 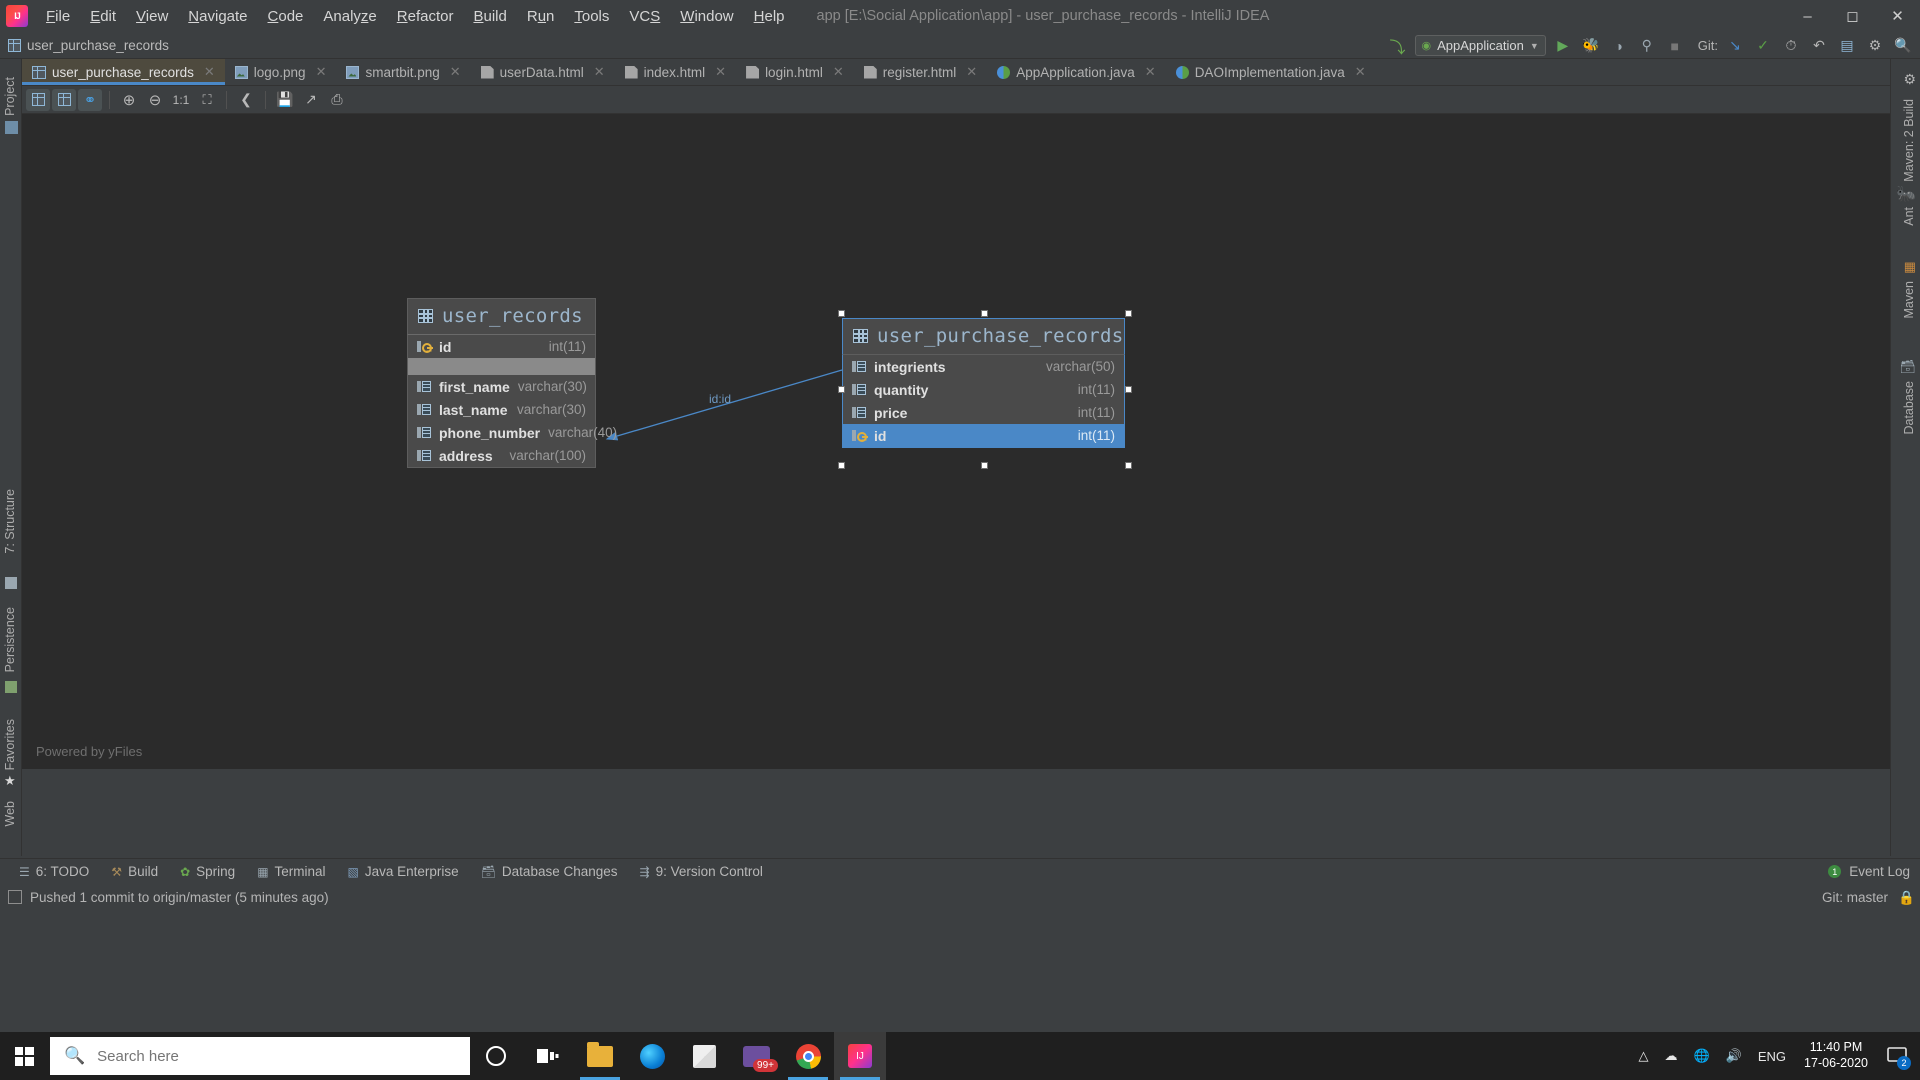 What do you see at coordinates (1619, 46) in the screenshot?
I see `run-coverage-icon: ◑` at bounding box center [1619, 46].